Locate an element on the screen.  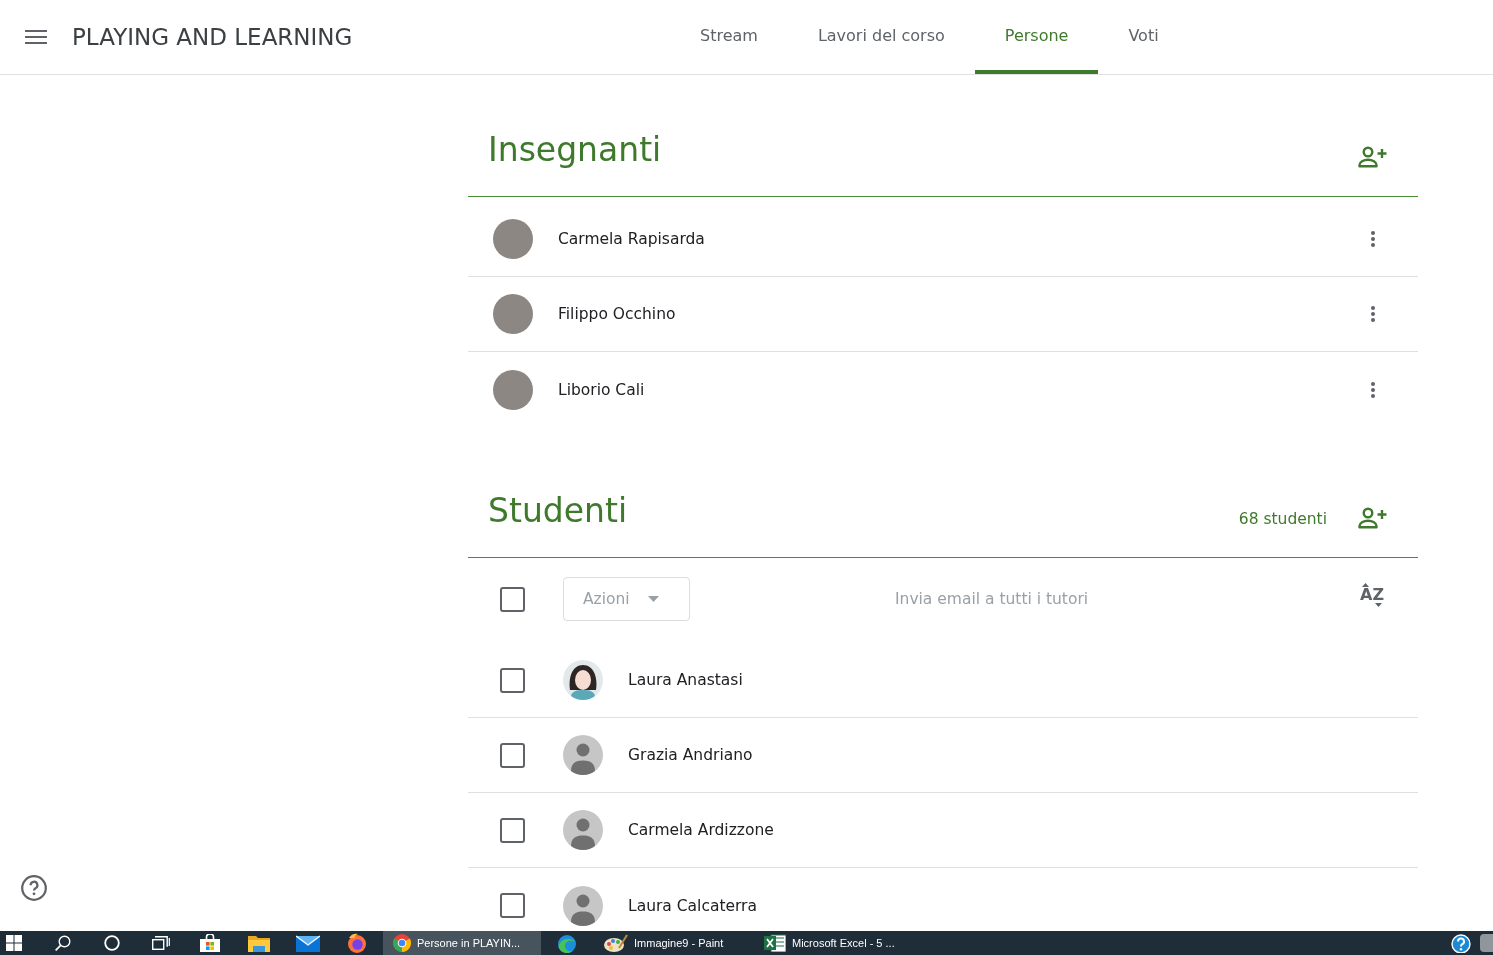
person-name: Carmela Ardizzone is located at coordinates (701, 830).